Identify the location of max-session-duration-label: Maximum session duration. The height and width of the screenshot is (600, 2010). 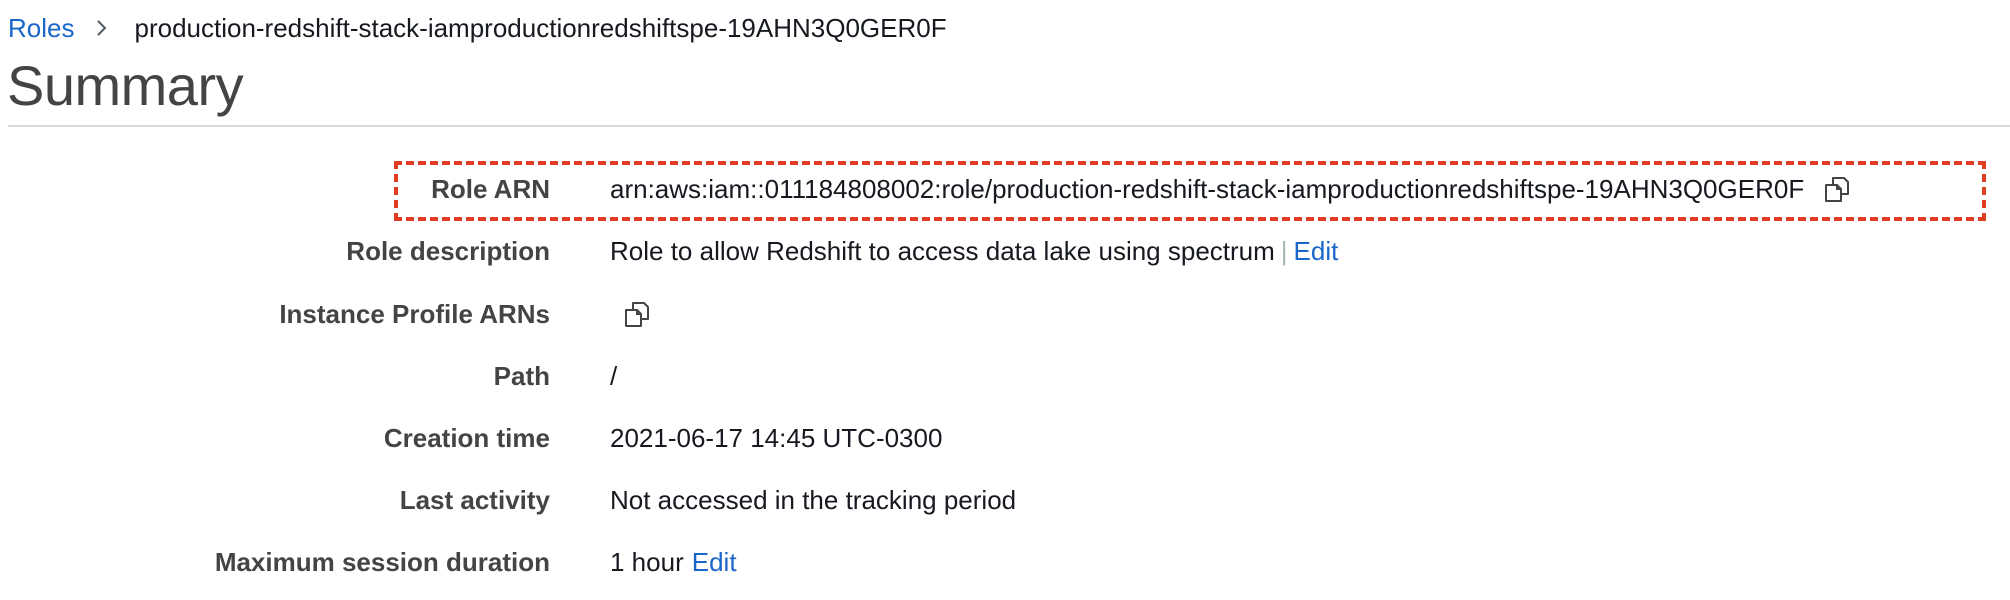
(382, 562).